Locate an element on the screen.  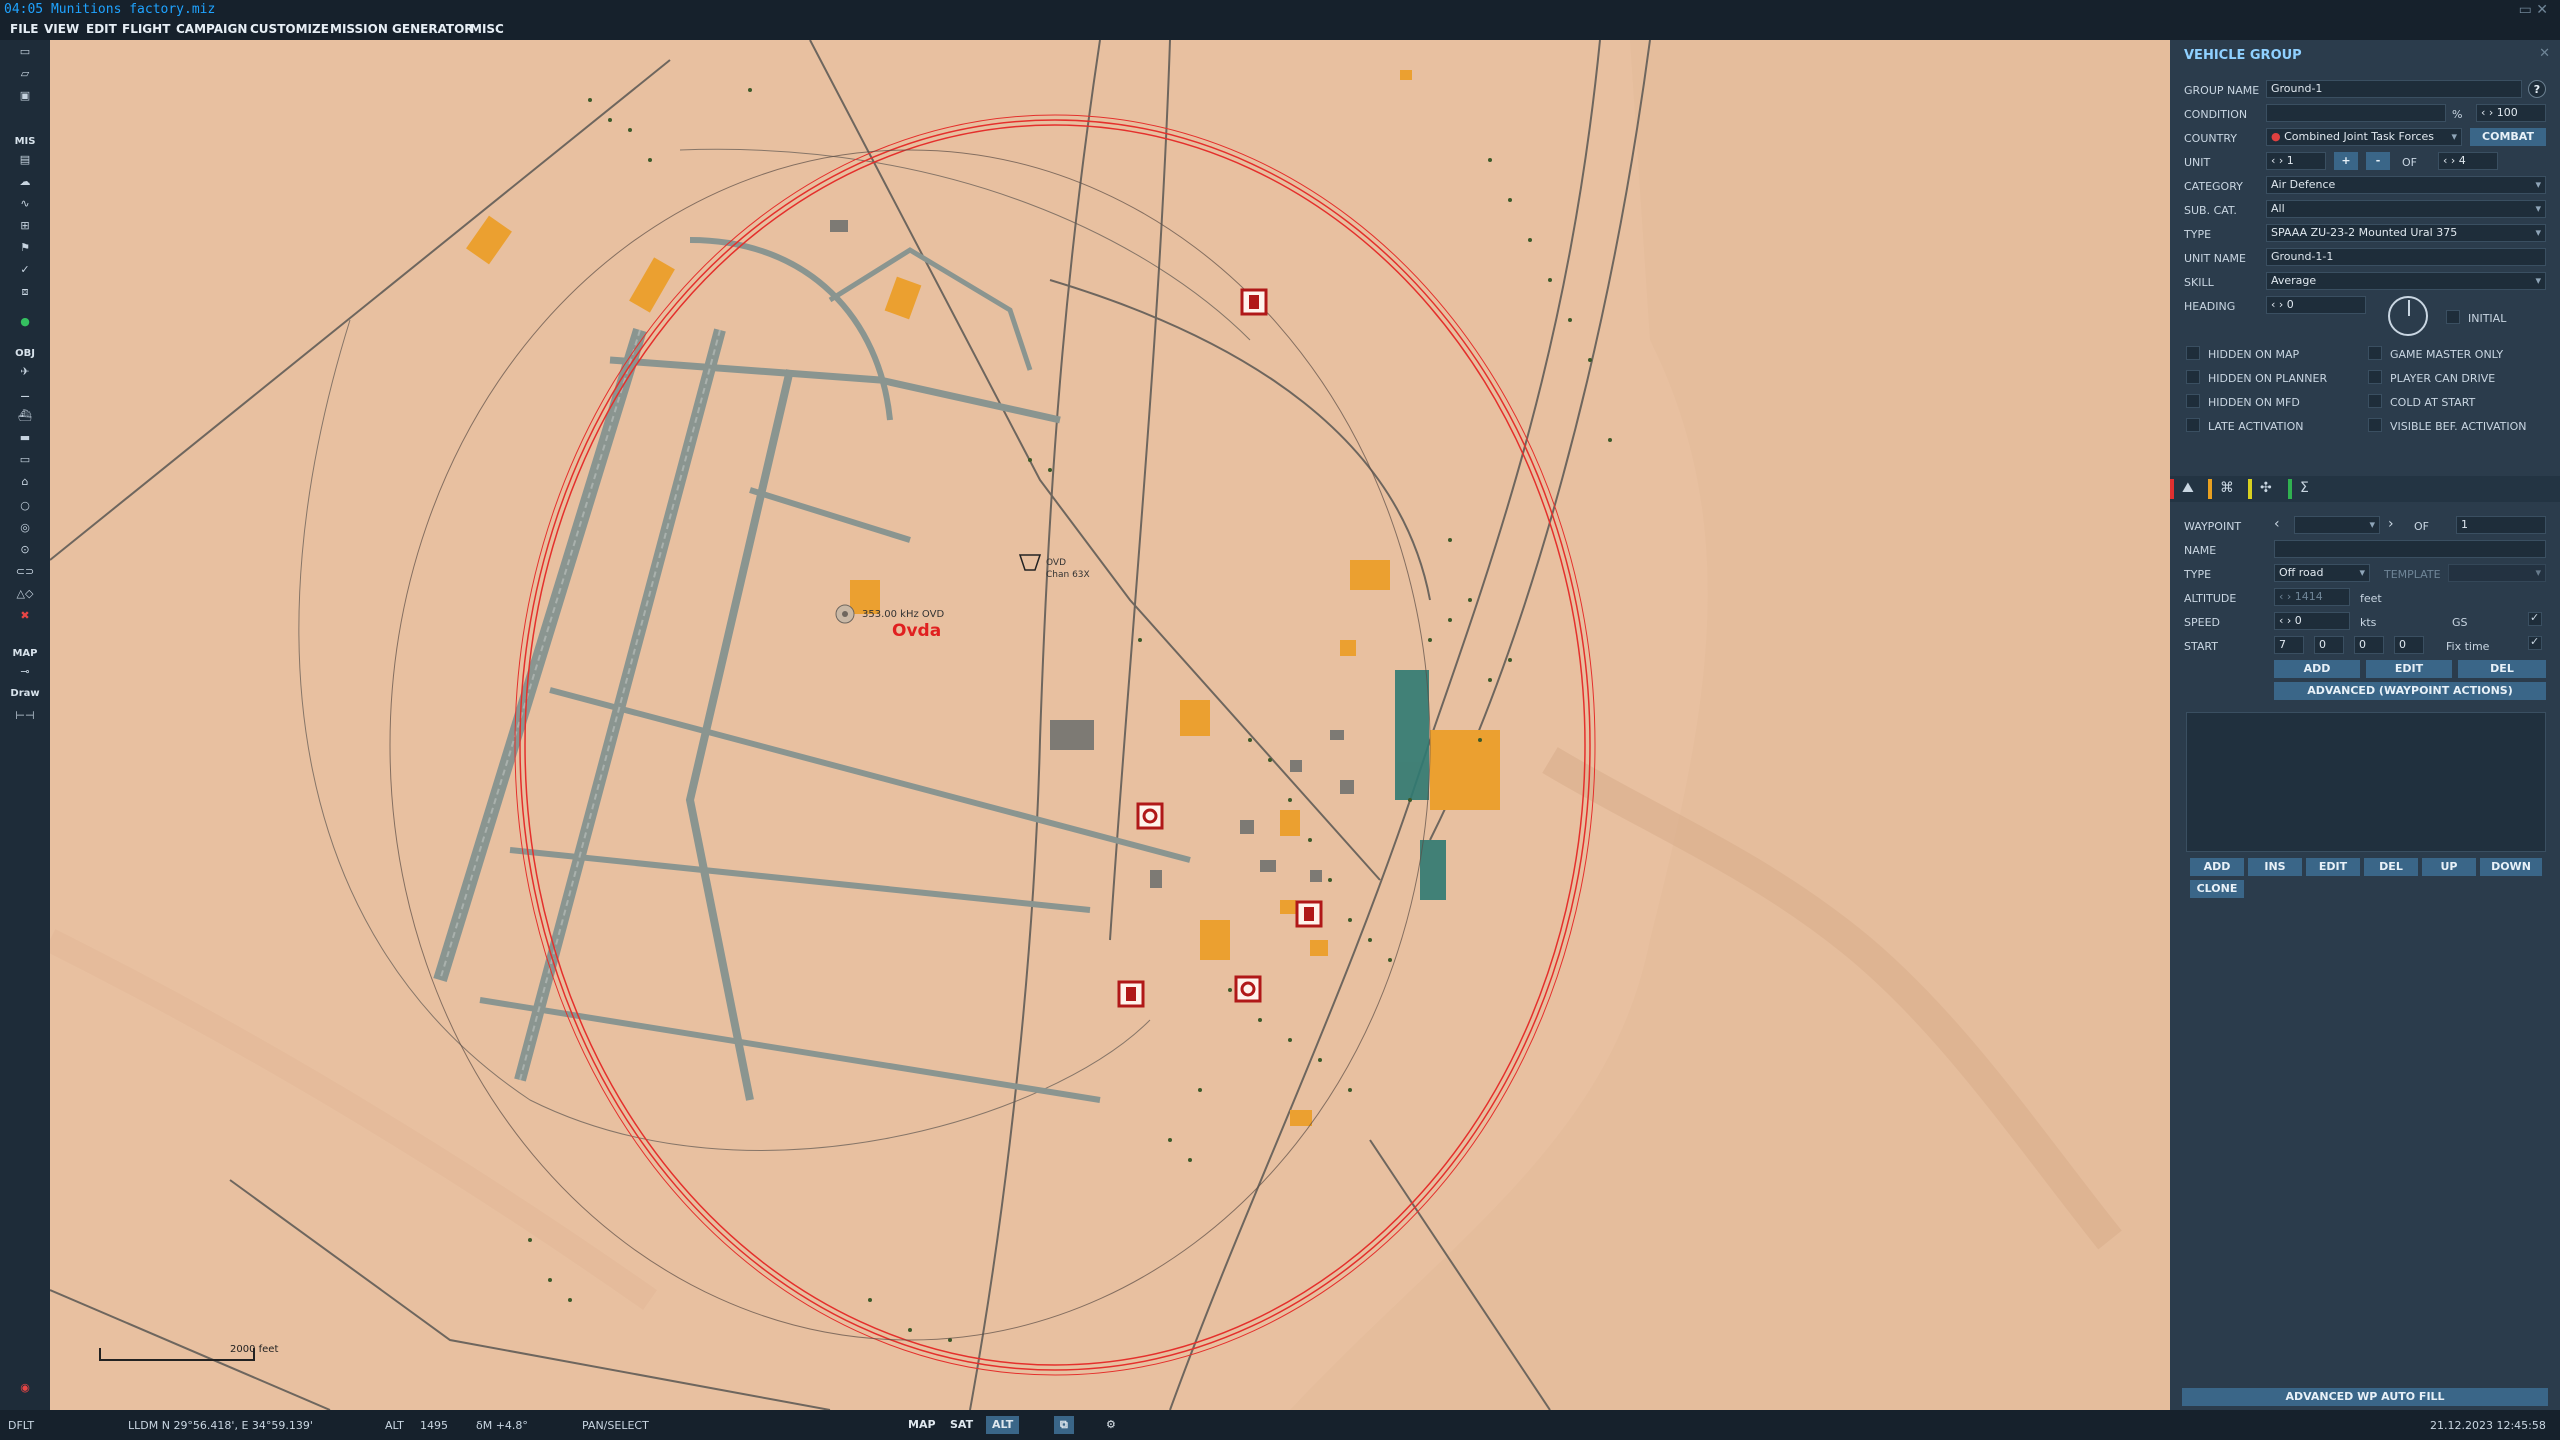
menu-view: VIEW is located at coordinates (61, 29).